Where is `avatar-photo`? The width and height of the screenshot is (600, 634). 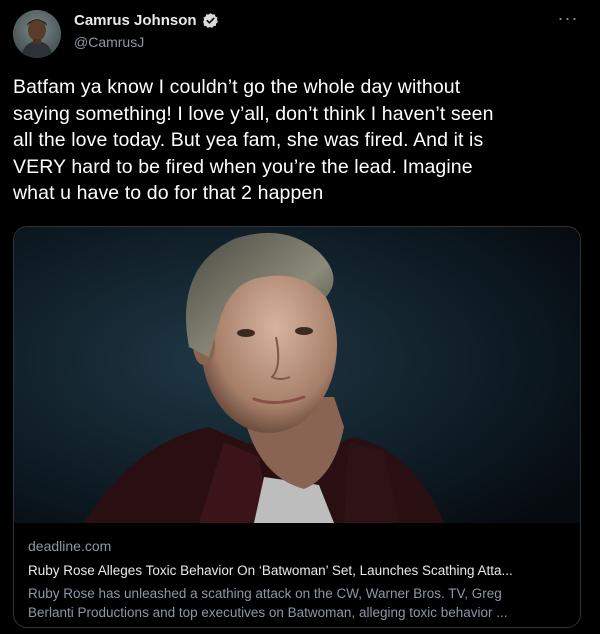
avatar-photo is located at coordinates (37, 34).